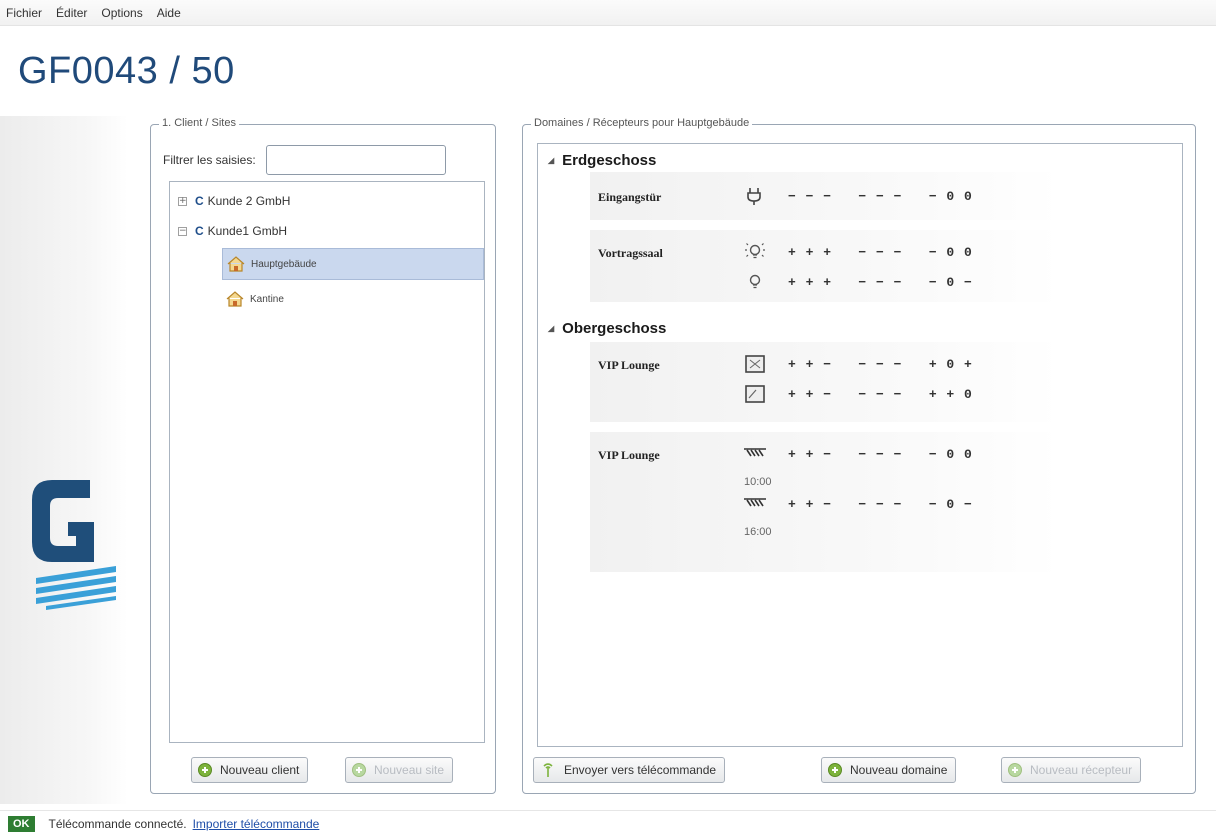 This screenshot has height=836, width=1216. Describe the element at coordinates (24, 13) in the screenshot. I see `menu-file: Fichier` at that location.